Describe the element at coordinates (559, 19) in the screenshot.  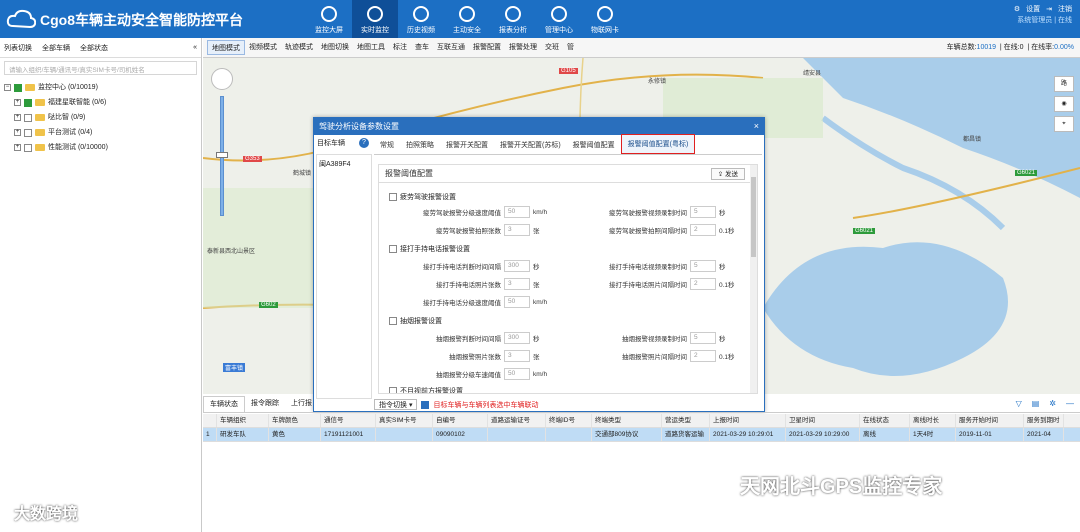
I see `nav-management: 管理中心` at that location.